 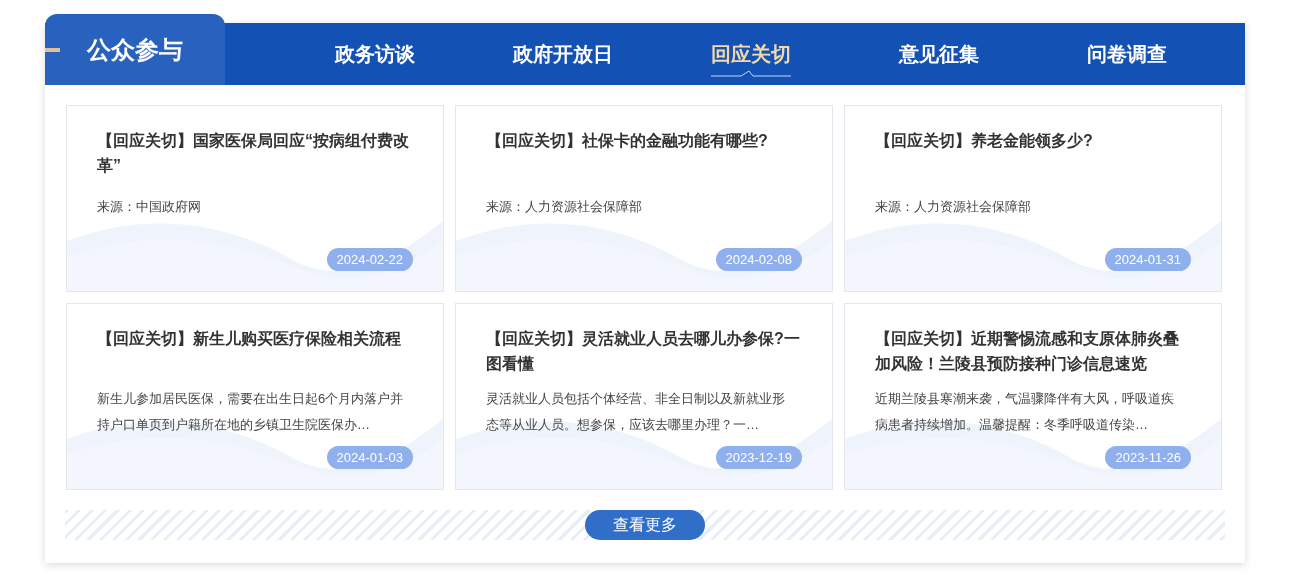 I want to click on news-card: 【回应关切】灵活就业人员去哪儿办参保?一图看懂 灵活就业人员包括个体经营、非全日制以及新就业形态等从业人员。想参保，应该去哪里办理？一… 2023-12-19, so click(x=644, y=396).